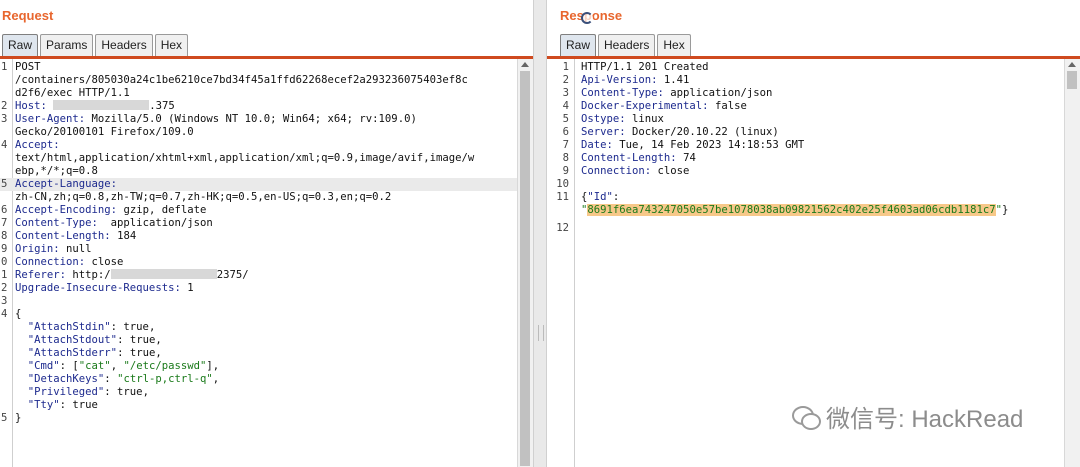 This screenshot has height=467, width=1080. What do you see at coordinates (540, 233) in the screenshot?
I see `pane-splitter` at bounding box center [540, 233].